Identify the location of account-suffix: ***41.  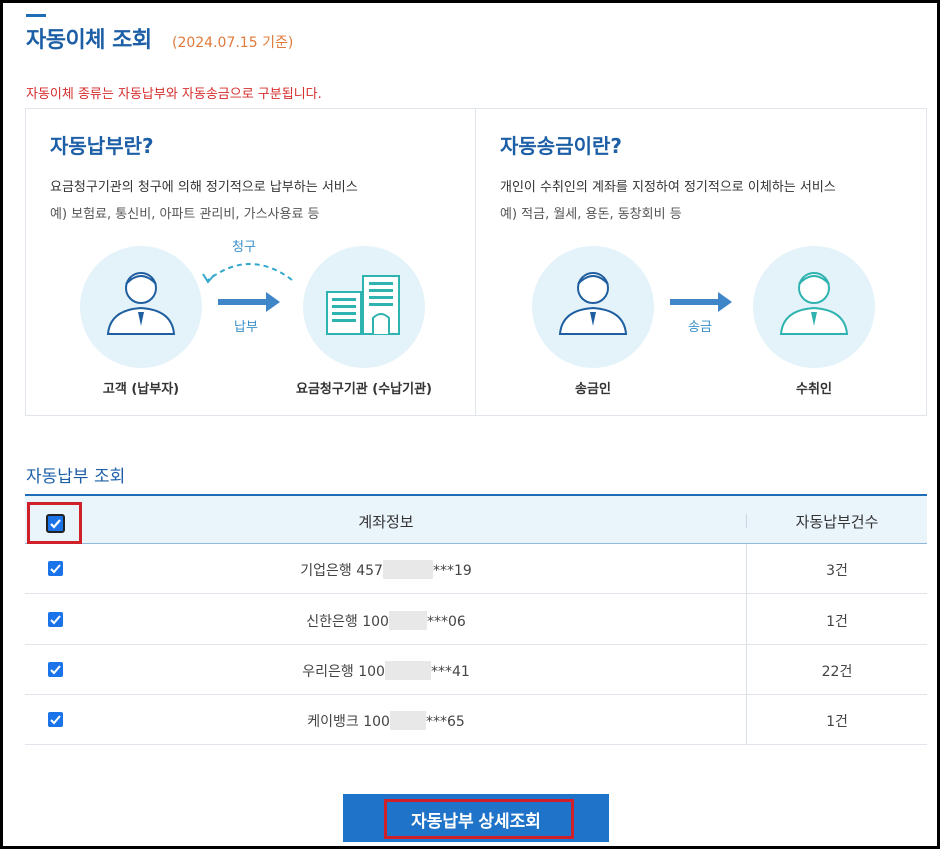
(450, 672).